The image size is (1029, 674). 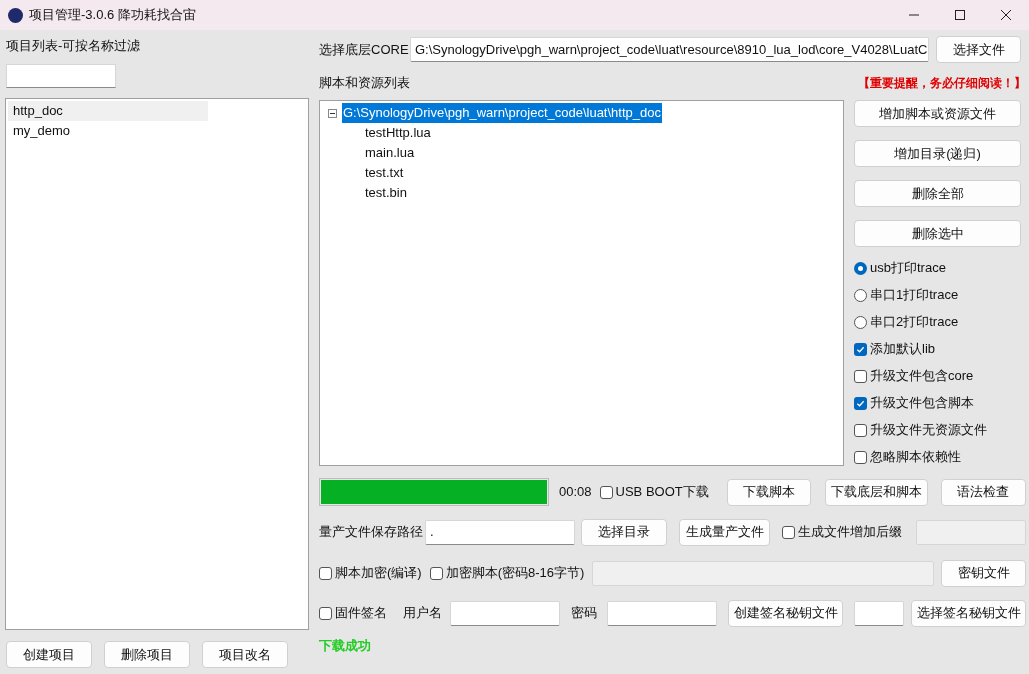 What do you see at coordinates (937, 233) in the screenshot?
I see `button: 删除选中` at bounding box center [937, 233].